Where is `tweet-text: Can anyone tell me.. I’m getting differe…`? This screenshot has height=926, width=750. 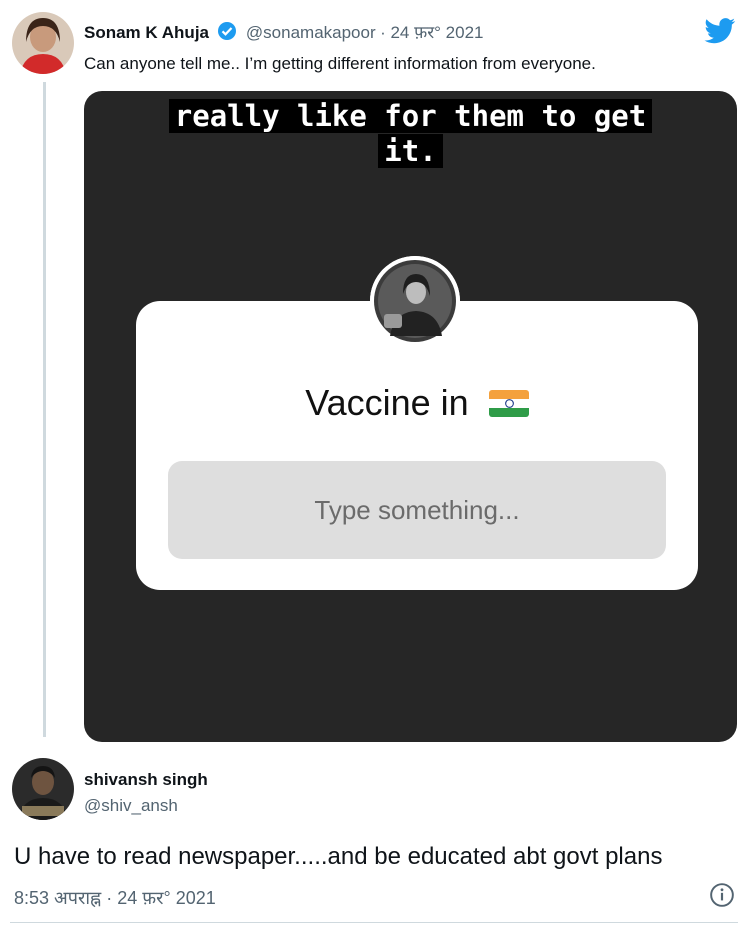
tweet-text: Can anyone tell me.. I’m getting differe… is located at coordinates (340, 63).